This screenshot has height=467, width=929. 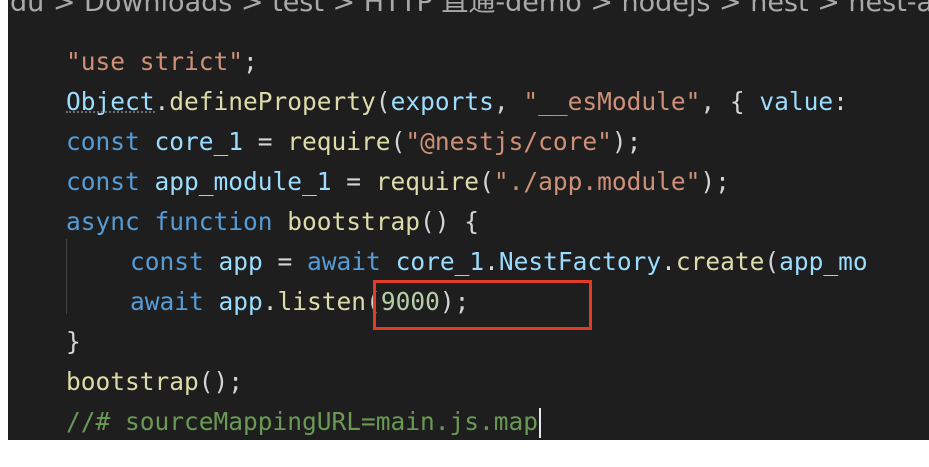 I want to click on highlight-annotation-box, so click(x=482, y=305).